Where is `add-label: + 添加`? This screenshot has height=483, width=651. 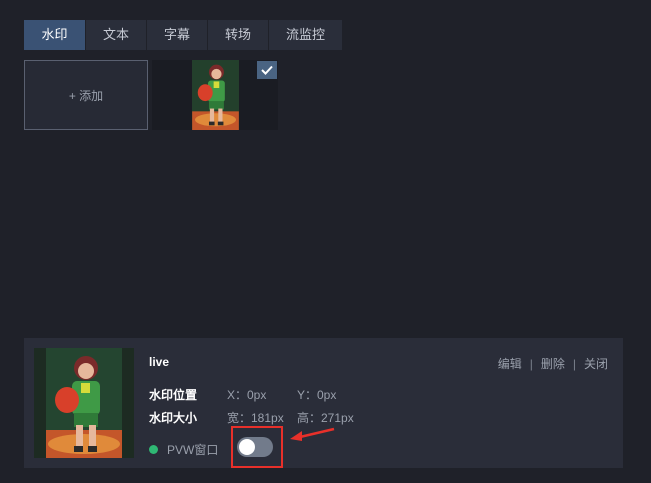
add-label: + 添加 is located at coordinates (86, 95).